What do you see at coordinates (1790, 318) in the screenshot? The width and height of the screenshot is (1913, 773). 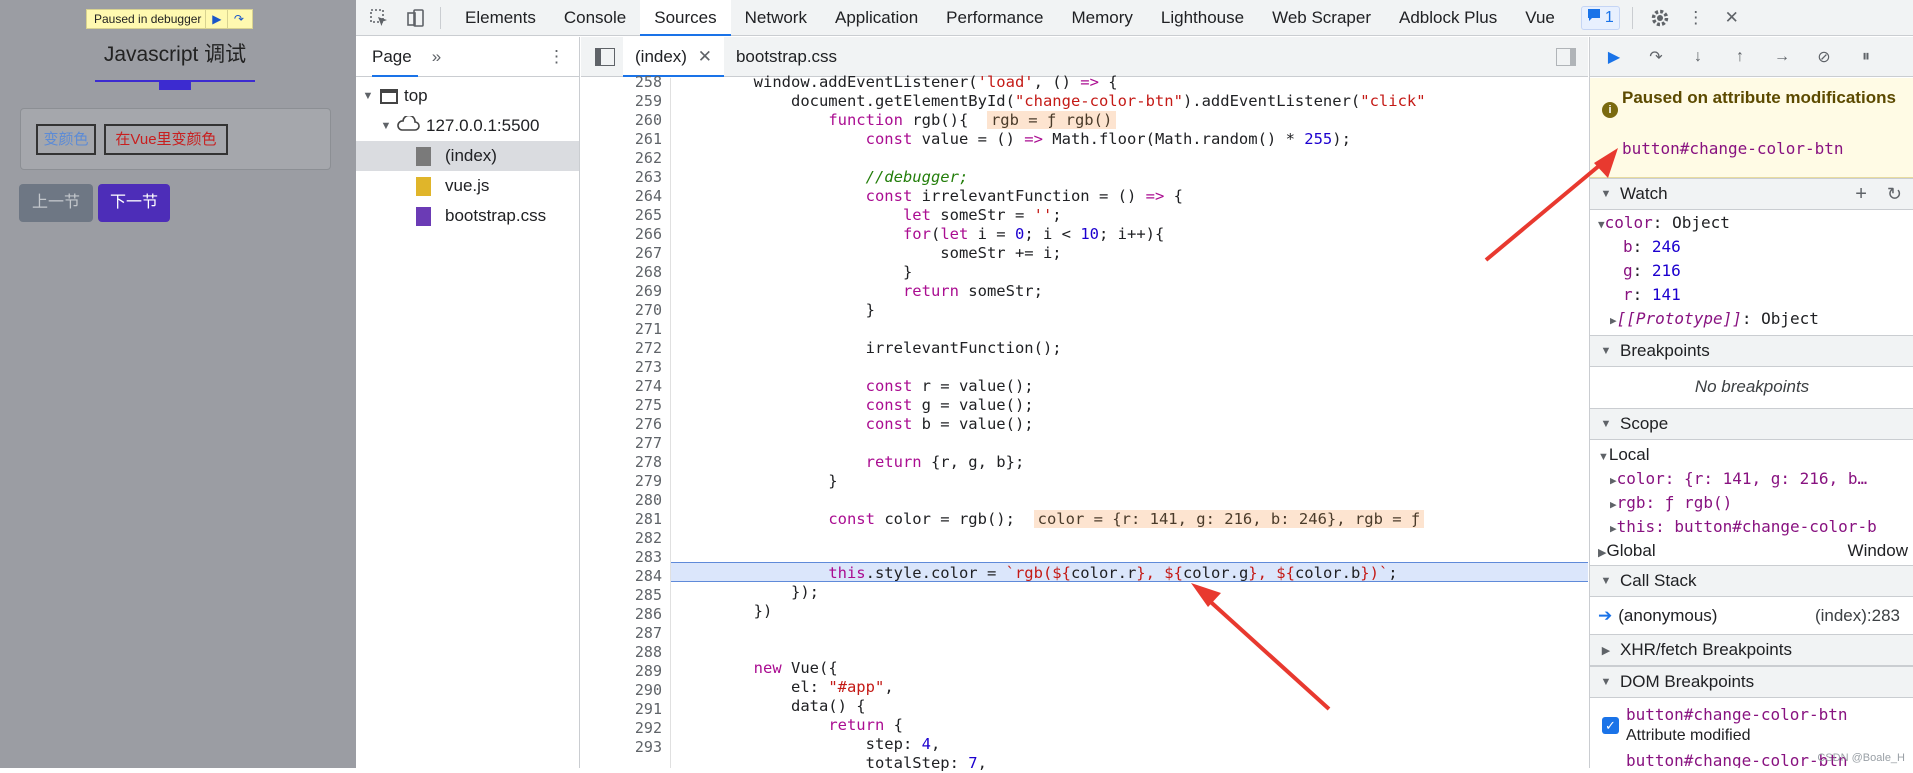 I see `prototype-type: Object` at bounding box center [1790, 318].